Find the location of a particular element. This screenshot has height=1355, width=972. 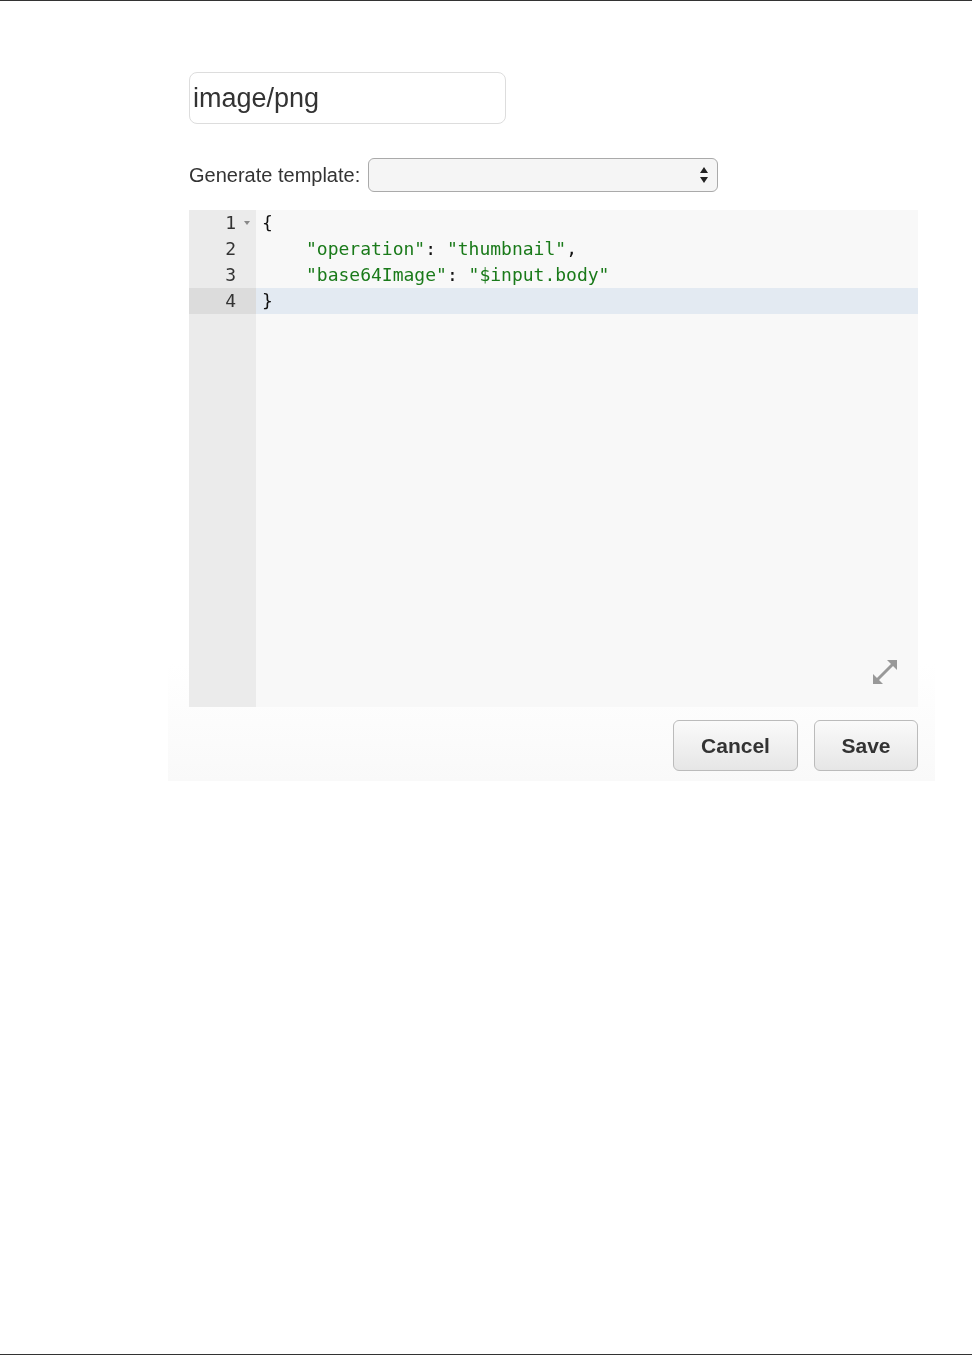

fold-icon is located at coordinates (247, 223).